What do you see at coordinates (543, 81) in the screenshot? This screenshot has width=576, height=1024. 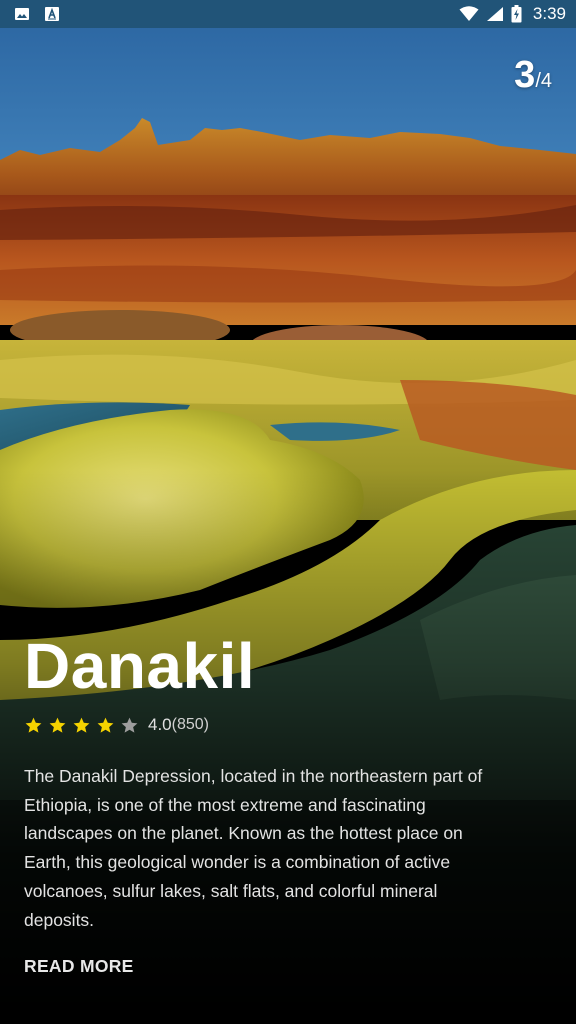 I see `page-total-number: /4` at bounding box center [543, 81].